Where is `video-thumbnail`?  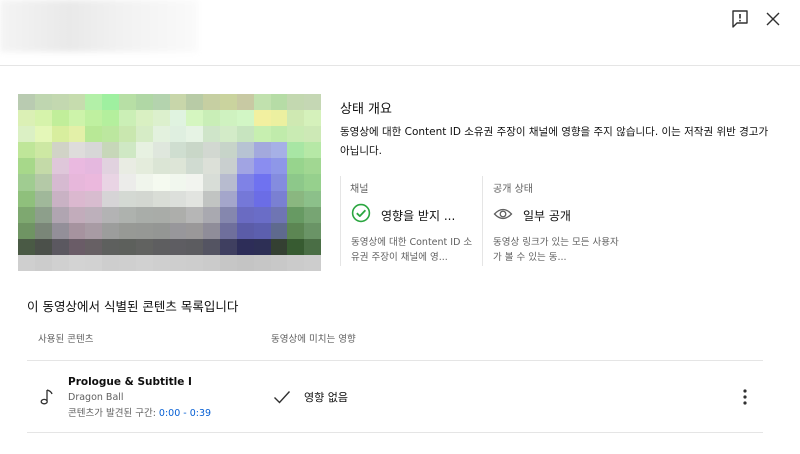 video-thumbnail is located at coordinates (169, 182).